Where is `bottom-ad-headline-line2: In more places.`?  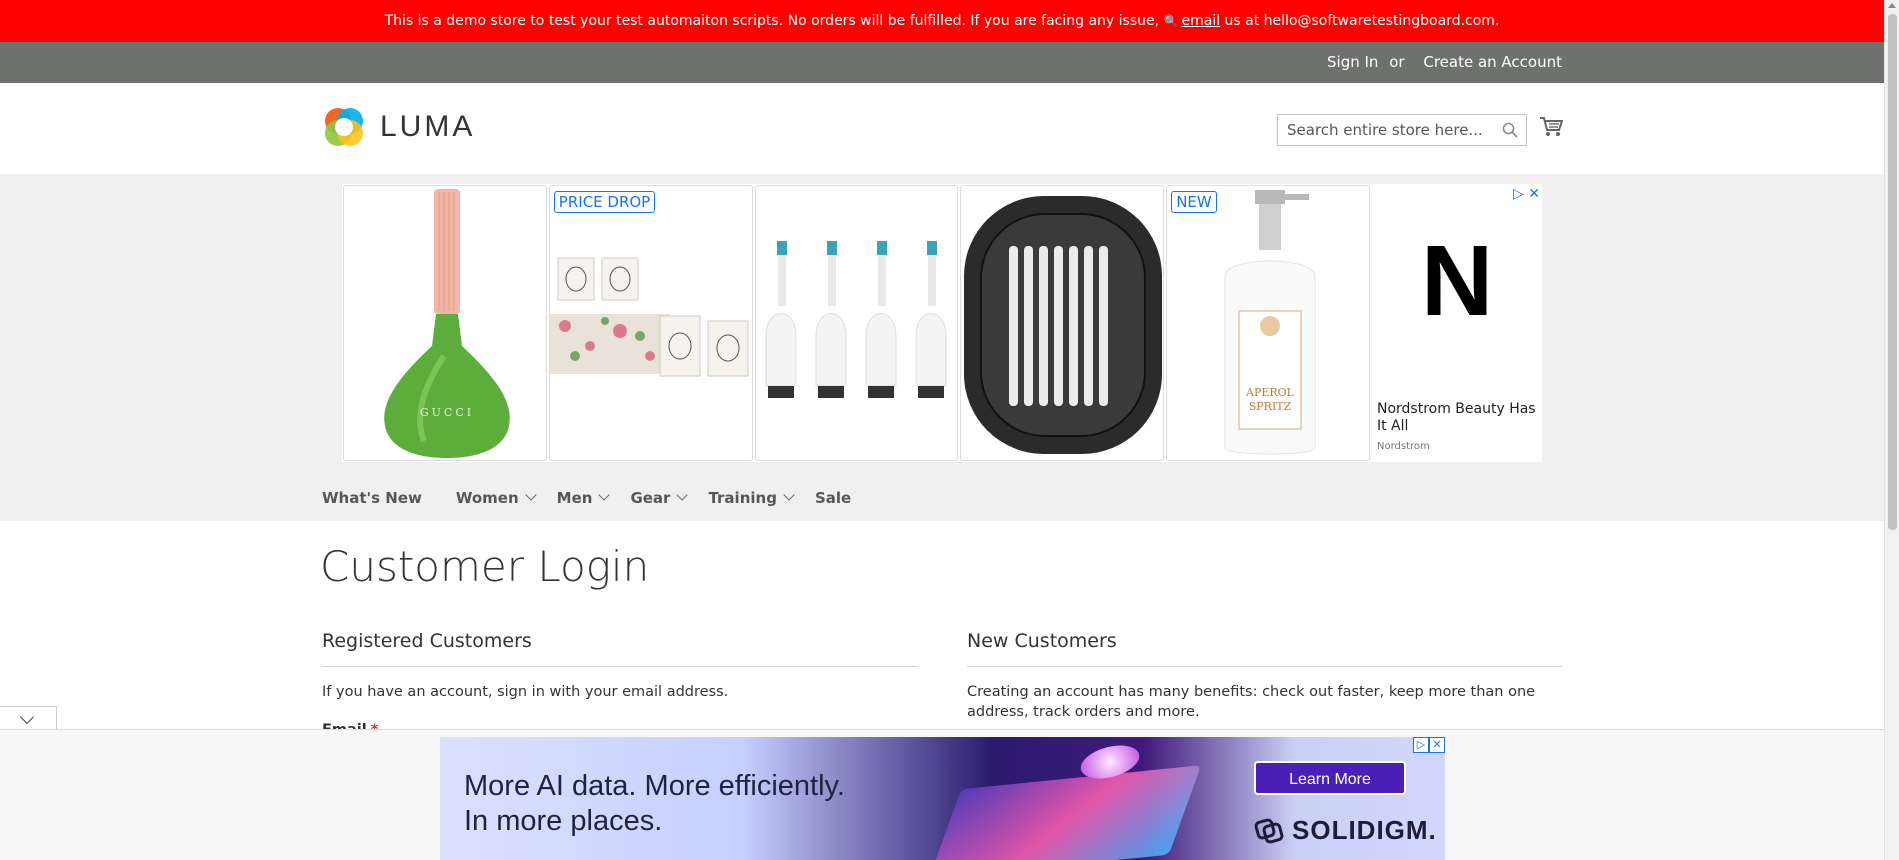
bottom-ad-headline-line2: In more places. is located at coordinates (563, 821).